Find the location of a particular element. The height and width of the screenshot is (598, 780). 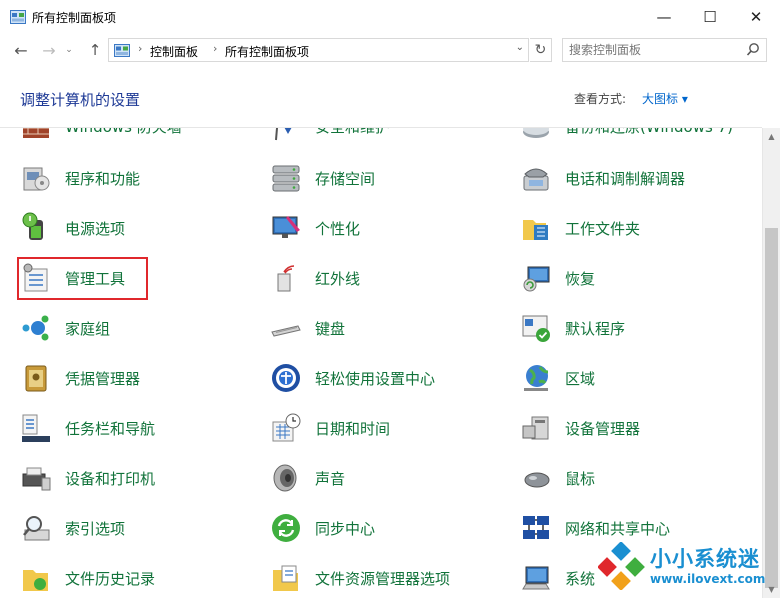

phone-icon is located at coordinates (536, 179).